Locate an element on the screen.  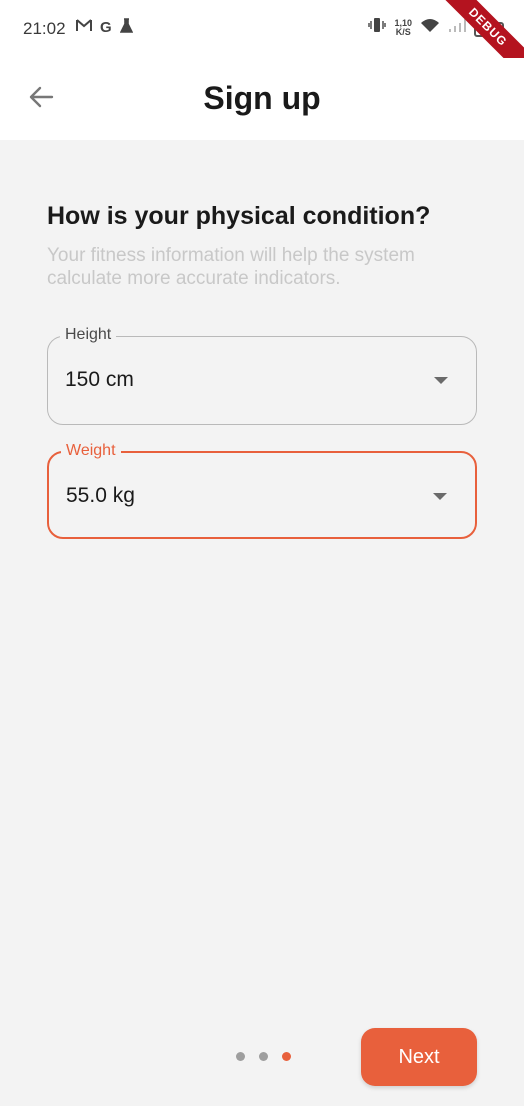
height-dropdown: Height 150 cm is located at coordinates (262, 375).